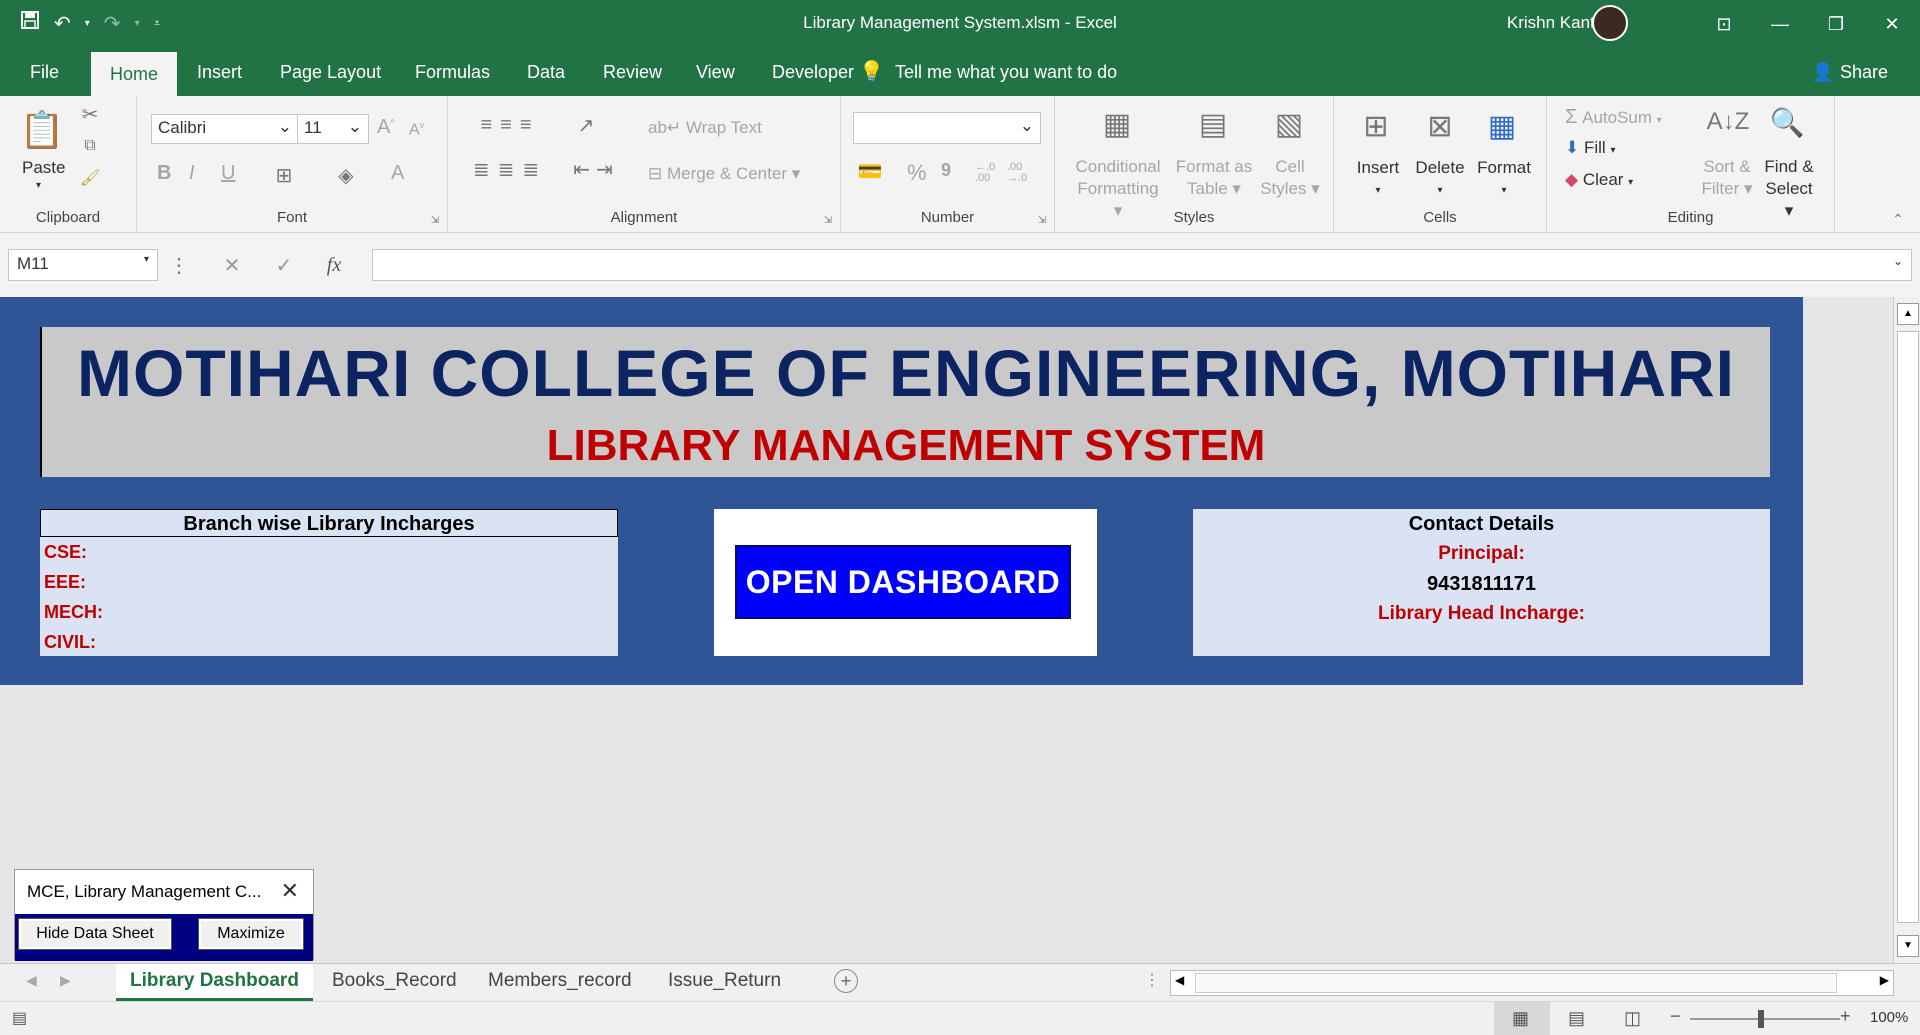 The height and width of the screenshot is (1035, 1920). What do you see at coordinates (1787, 122) in the screenshot?
I see `find-icon: 🔍` at bounding box center [1787, 122].